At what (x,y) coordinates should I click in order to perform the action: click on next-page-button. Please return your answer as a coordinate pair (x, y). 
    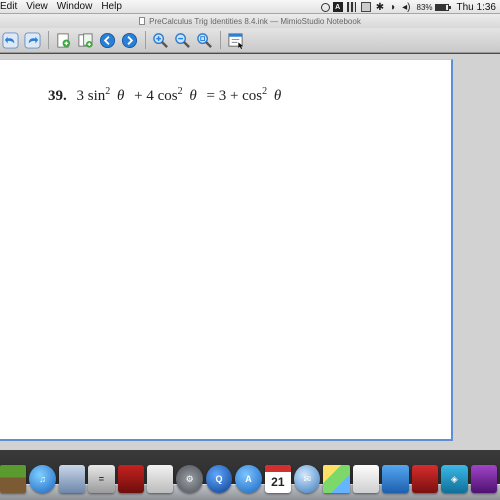
    Looking at the image, I should click on (129, 40).